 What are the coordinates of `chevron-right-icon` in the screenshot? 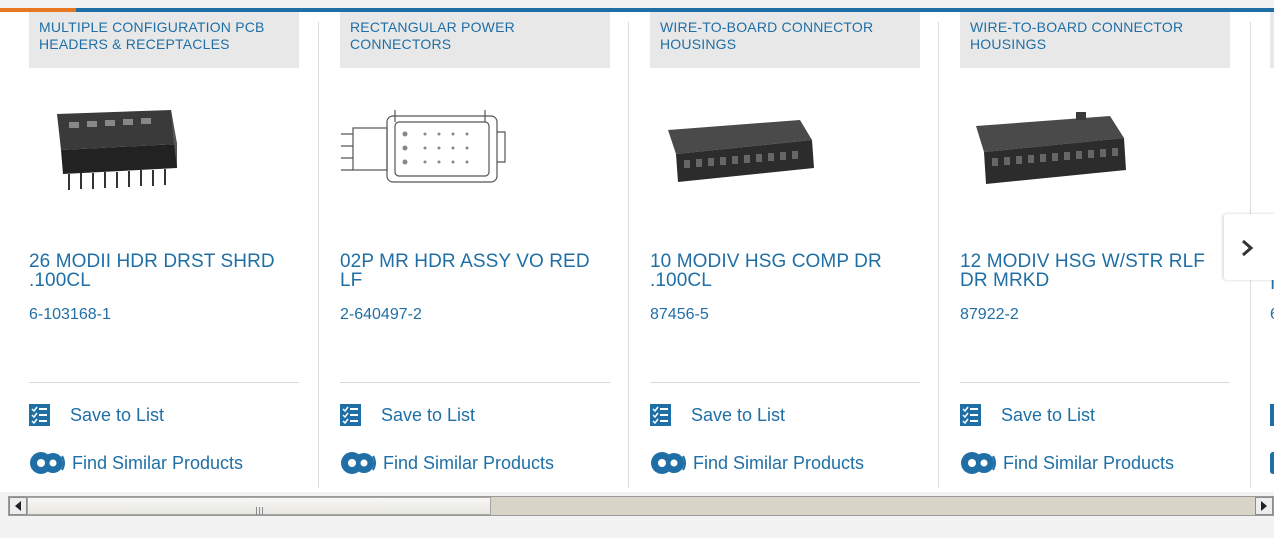 It's located at (1248, 248).